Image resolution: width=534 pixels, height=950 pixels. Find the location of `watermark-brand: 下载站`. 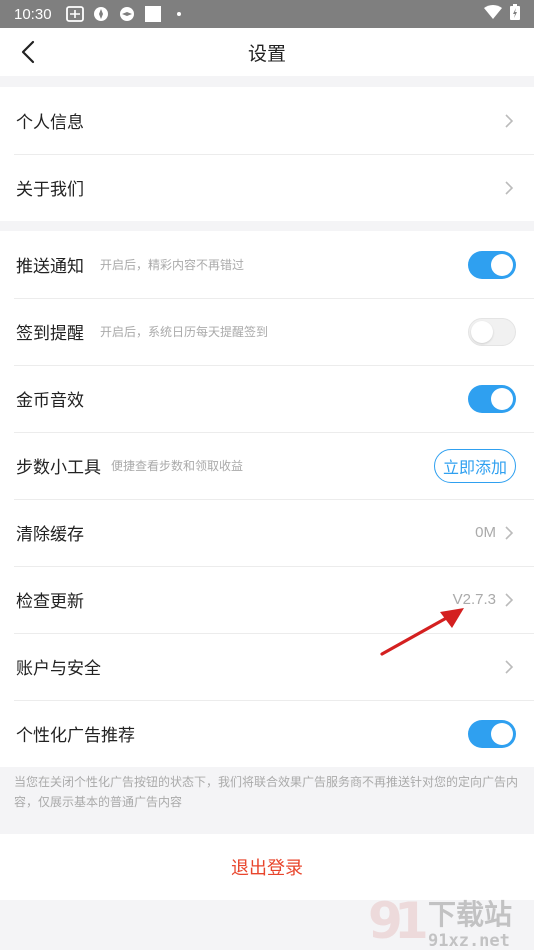

watermark-brand: 下载站 is located at coordinates (470, 914).